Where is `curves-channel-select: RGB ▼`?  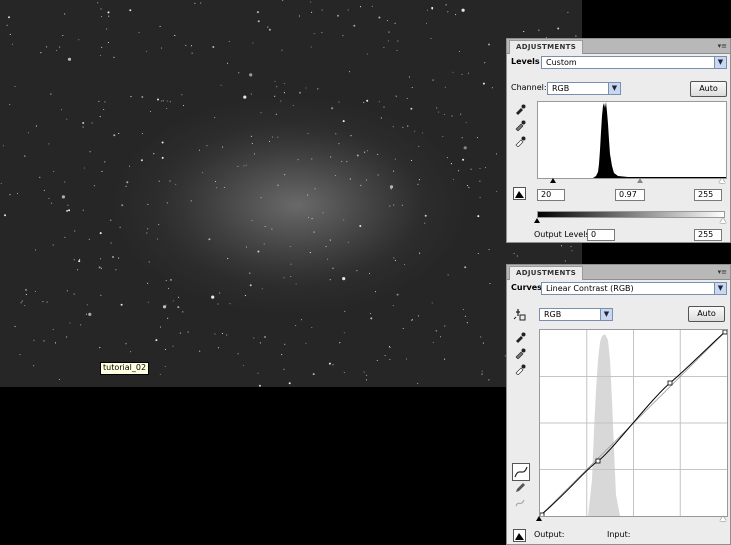 curves-channel-select: RGB ▼ is located at coordinates (576, 314).